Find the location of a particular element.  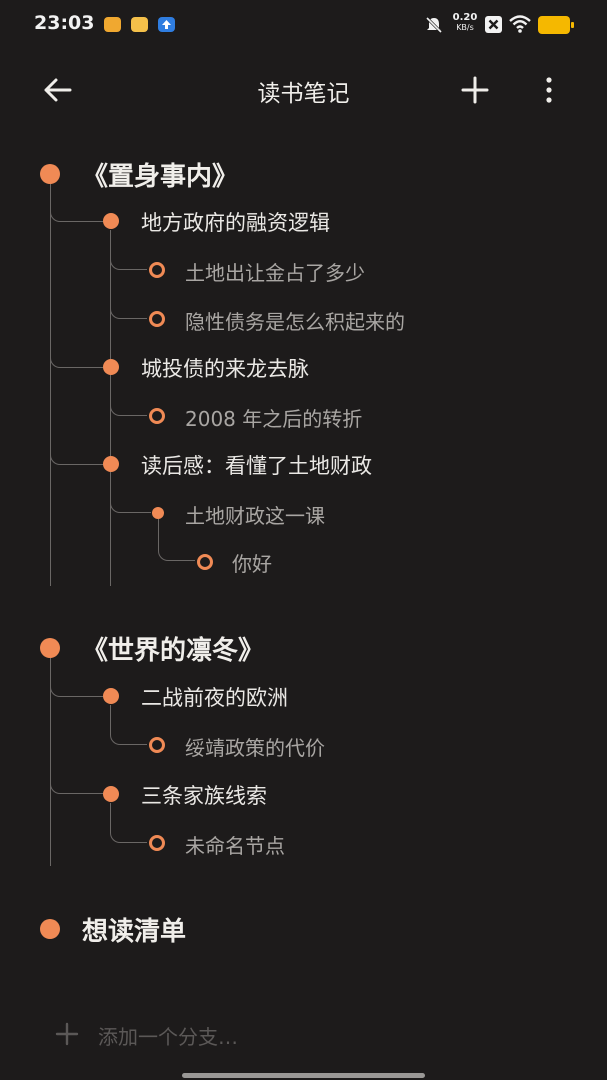

status-time: 23:03 is located at coordinates (64, 23).